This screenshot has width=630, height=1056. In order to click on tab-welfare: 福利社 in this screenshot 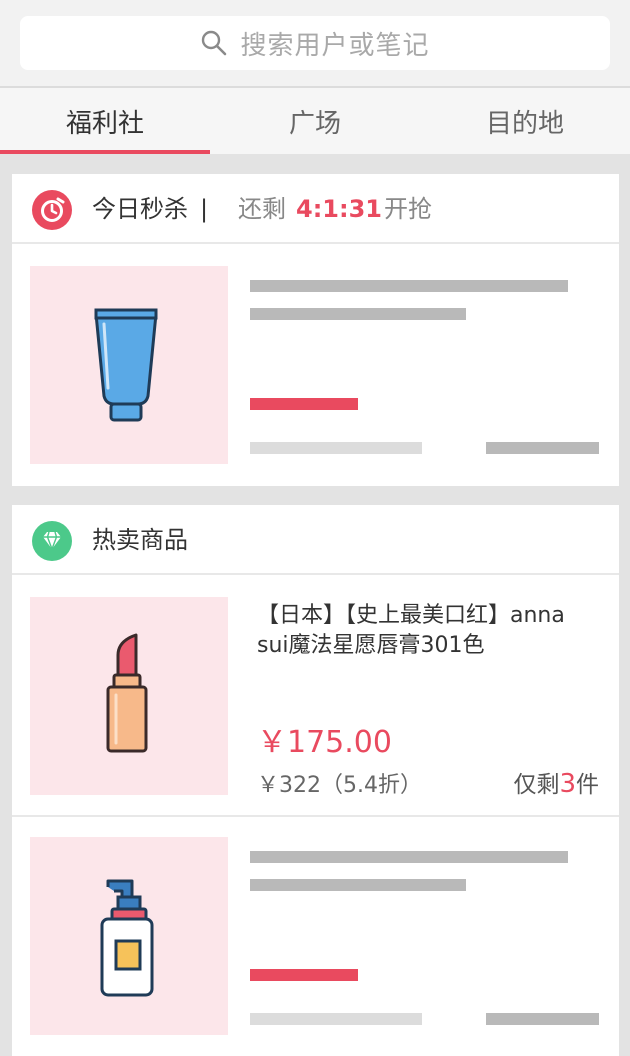, I will do `click(105, 121)`.